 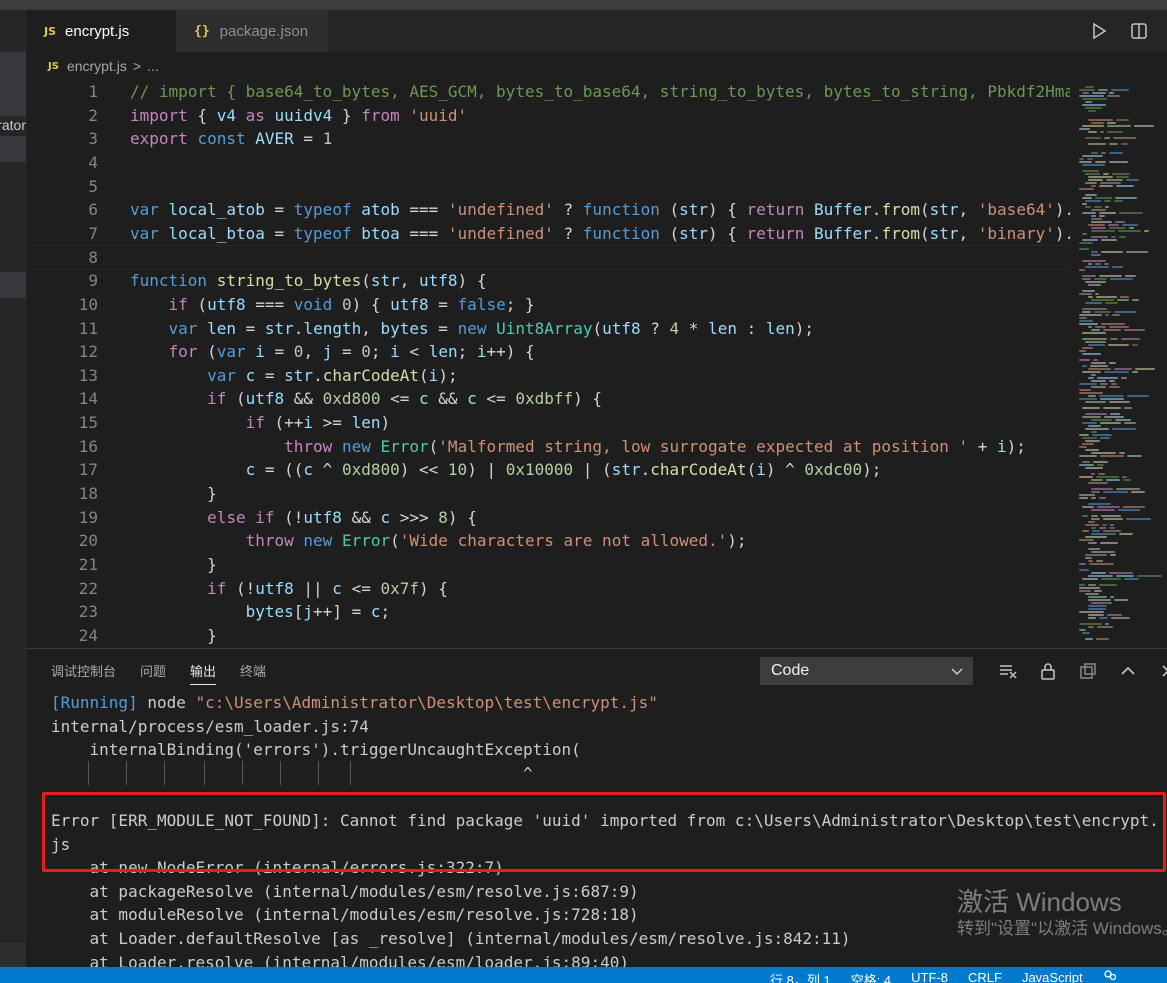 I want to click on open-editor-icon, so click(x=1088, y=671).